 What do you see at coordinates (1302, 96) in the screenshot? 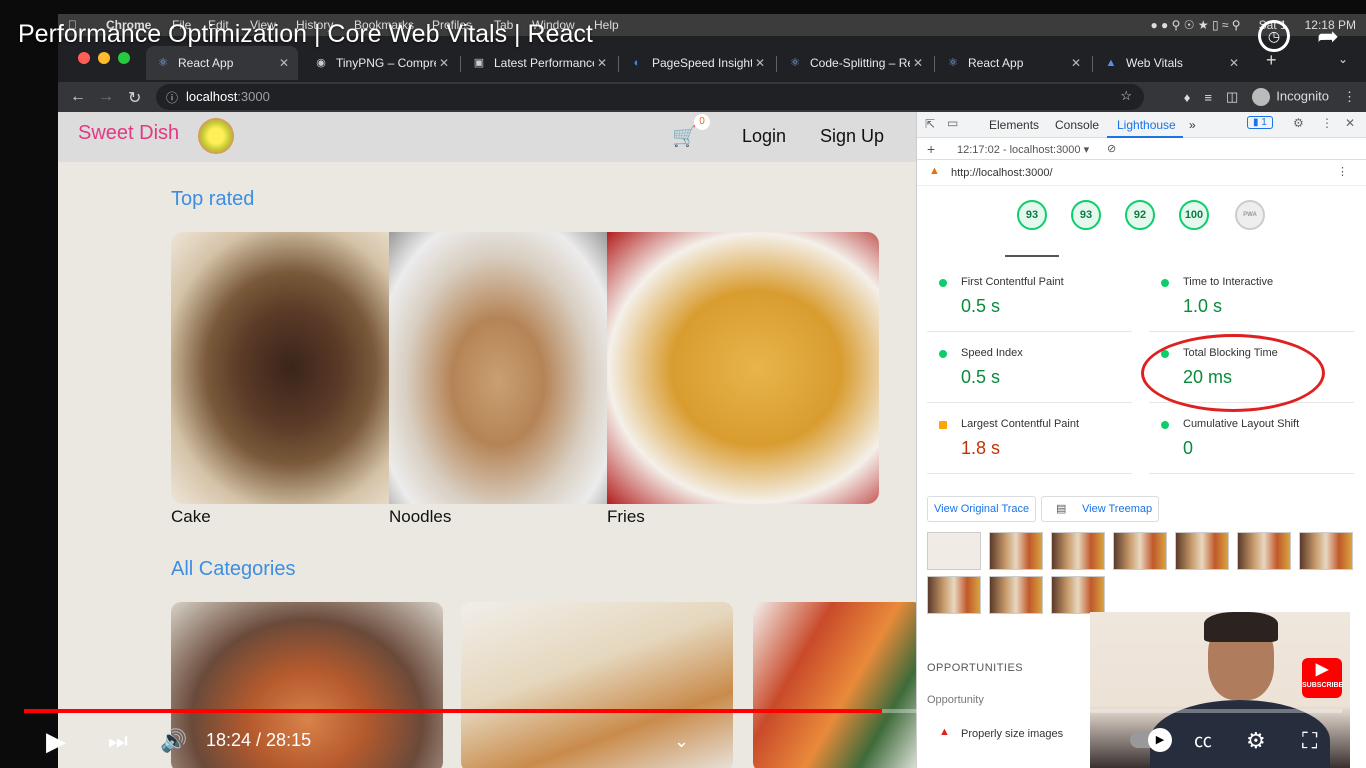
I see `incognito-label: Incognito` at bounding box center [1302, 96].